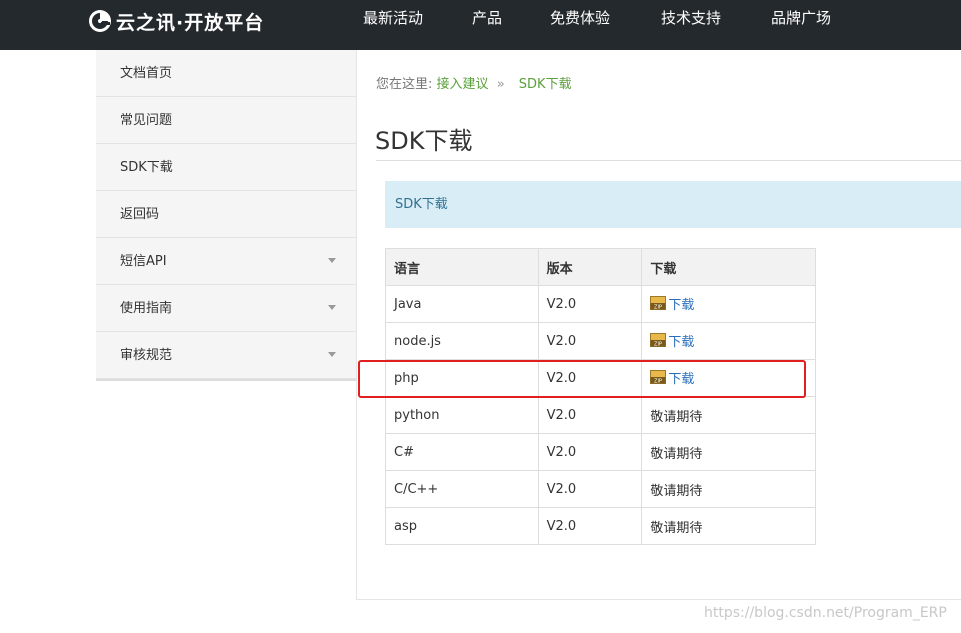 This screenshot has width=961, height=633. Describe the element at coordinates (226, 120) in the screenshot. I see `sidebar-item: 常见问题` at that location.